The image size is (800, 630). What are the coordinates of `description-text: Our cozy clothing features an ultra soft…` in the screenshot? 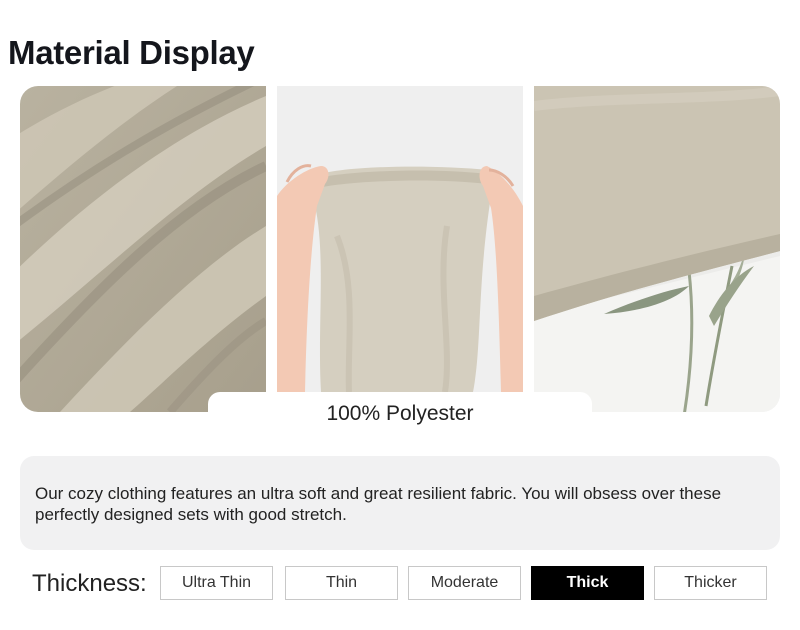 It's located at (378, 504).